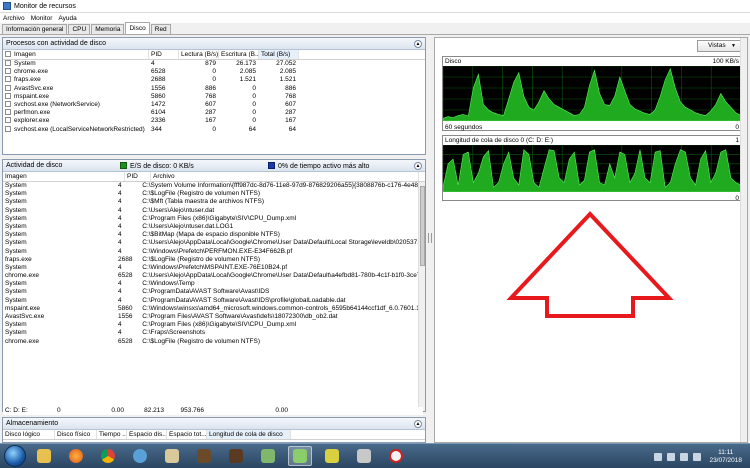 This screenshot has height=468, width=750. Describe the element at coordinates (214, 64) in the screenshot. I see `process-row: System 4 879 26.173 27.052` at that location.